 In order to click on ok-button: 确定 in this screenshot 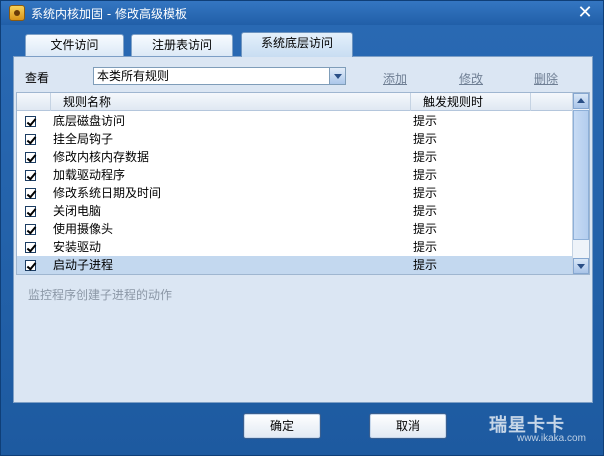, I will do `click(282, 426)`.